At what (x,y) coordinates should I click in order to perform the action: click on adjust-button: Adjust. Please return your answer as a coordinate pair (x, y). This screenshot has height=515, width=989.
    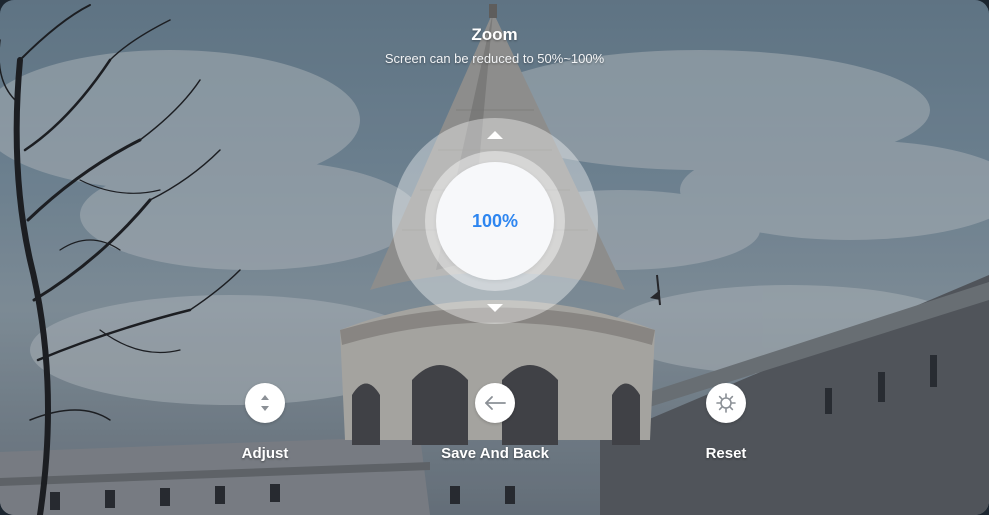
    Looking at the image, I should click on (265, 422).